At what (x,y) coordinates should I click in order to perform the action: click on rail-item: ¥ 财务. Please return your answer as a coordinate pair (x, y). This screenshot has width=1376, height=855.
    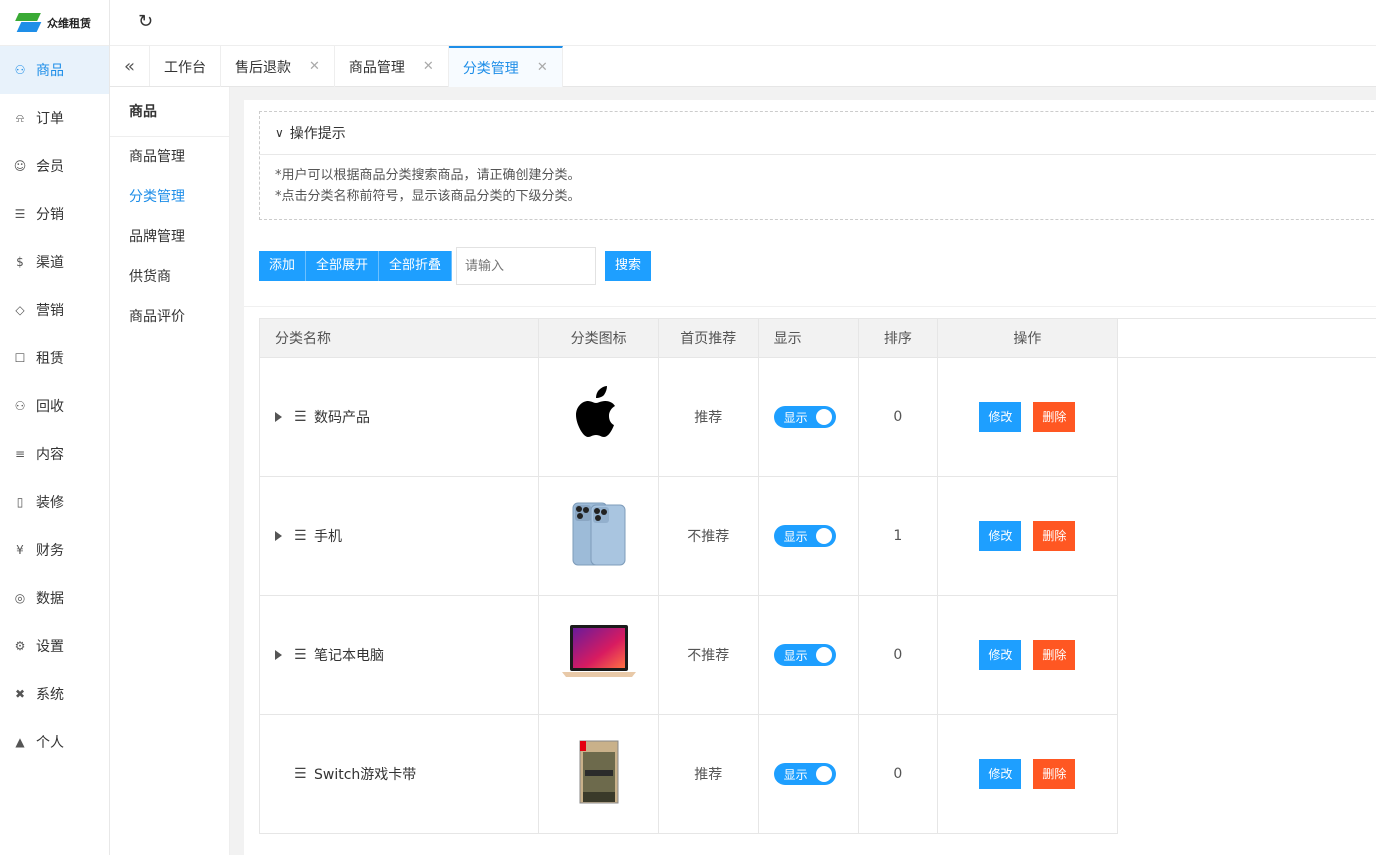
    Looking at the image, I should click on (54, 550).